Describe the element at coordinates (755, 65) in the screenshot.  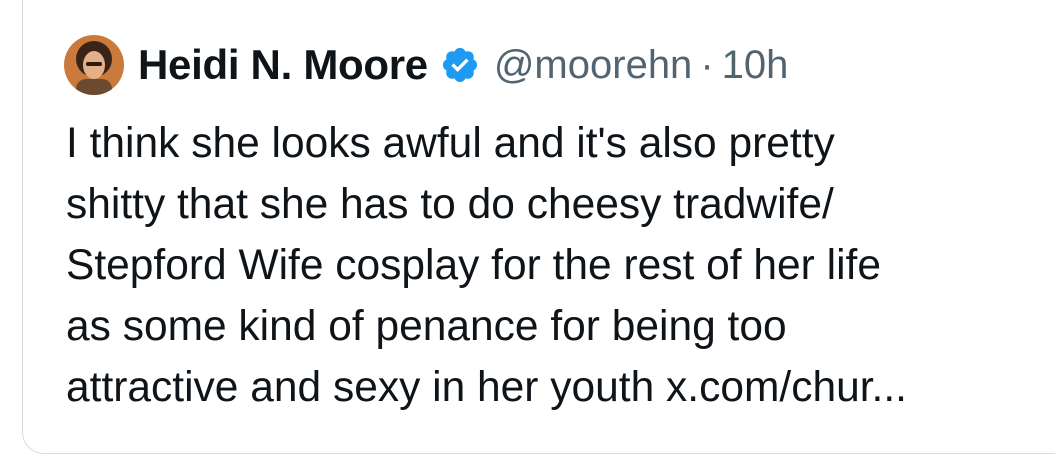
I see `tweet-timestamp: 10h` at that location.